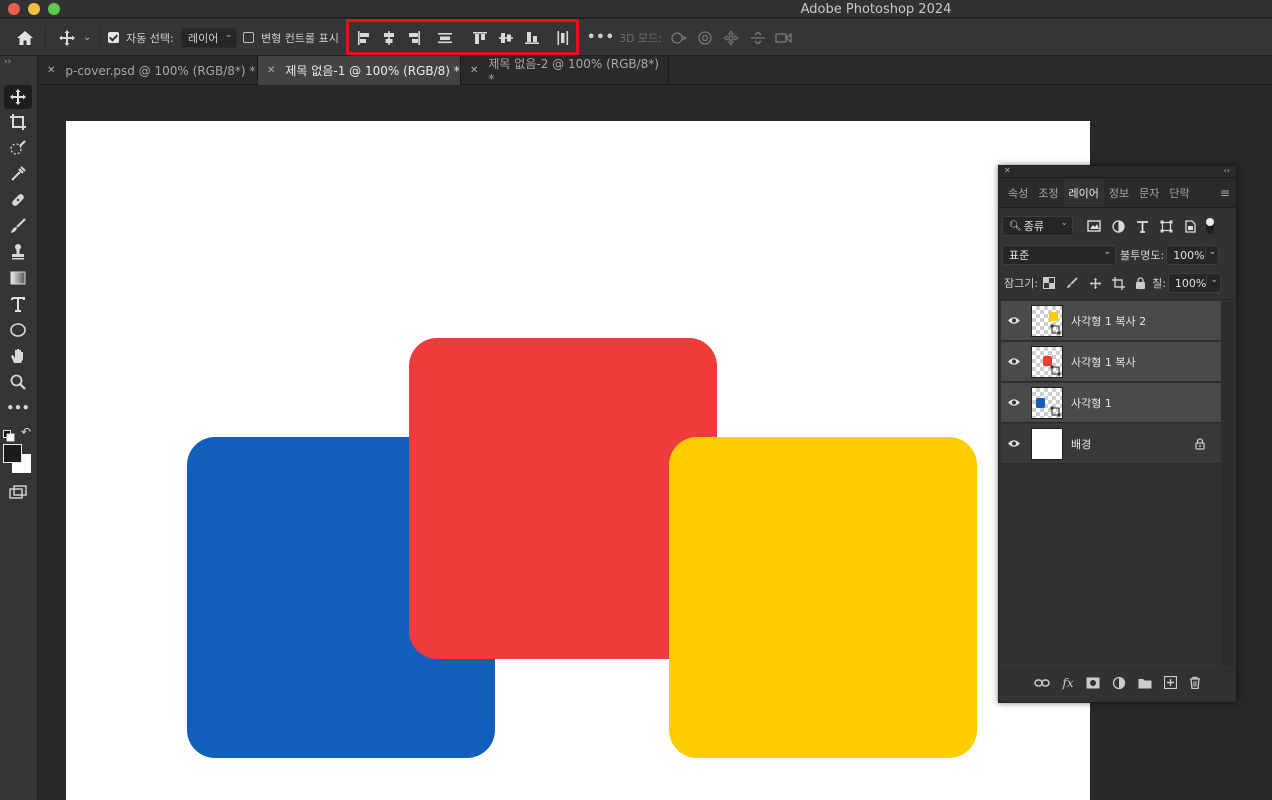 Image resolution: width=1272 pixels, height=800 pixels. I want to click on lock-transparent-pixels-icon, so click(1049, 283).